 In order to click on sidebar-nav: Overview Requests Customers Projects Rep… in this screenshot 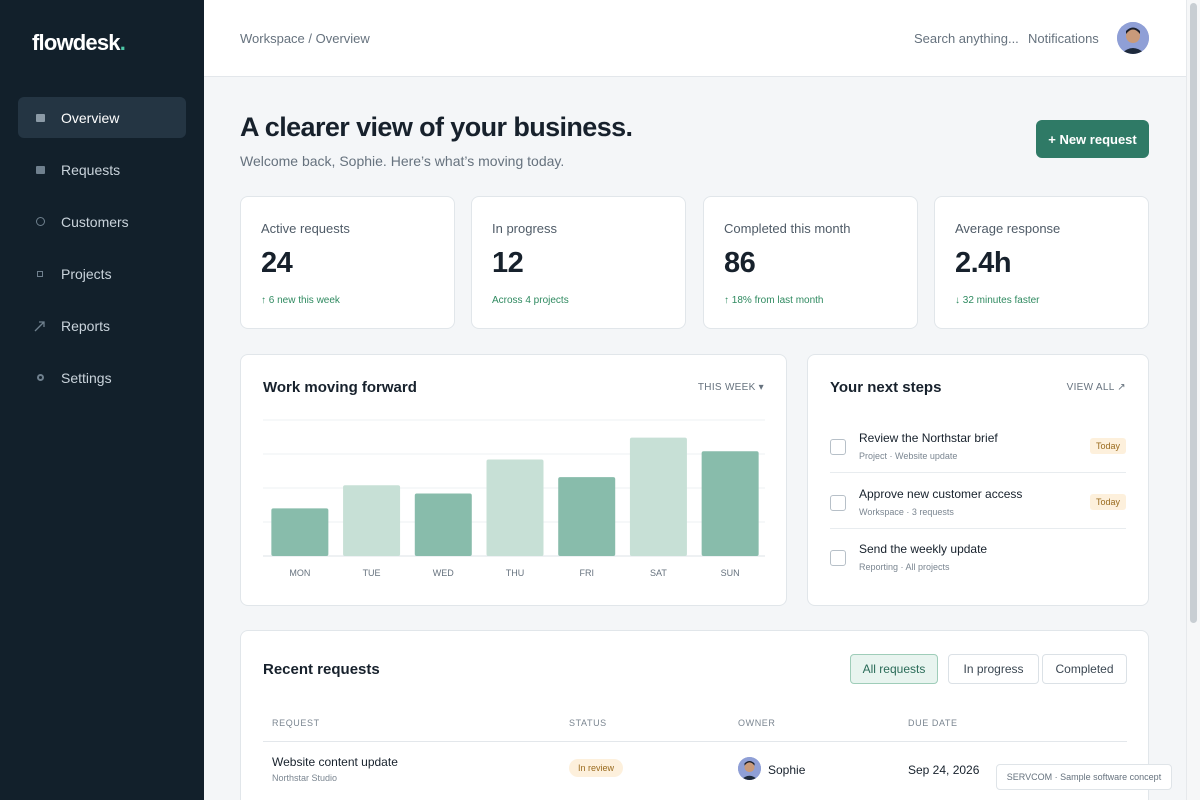, I will do `click(102, 253)`.